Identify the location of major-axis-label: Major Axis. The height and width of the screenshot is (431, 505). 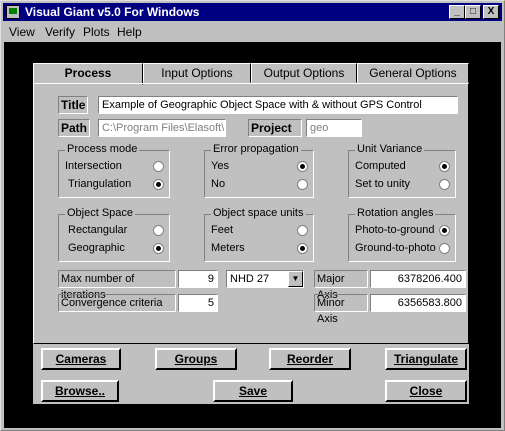
(341, 285).